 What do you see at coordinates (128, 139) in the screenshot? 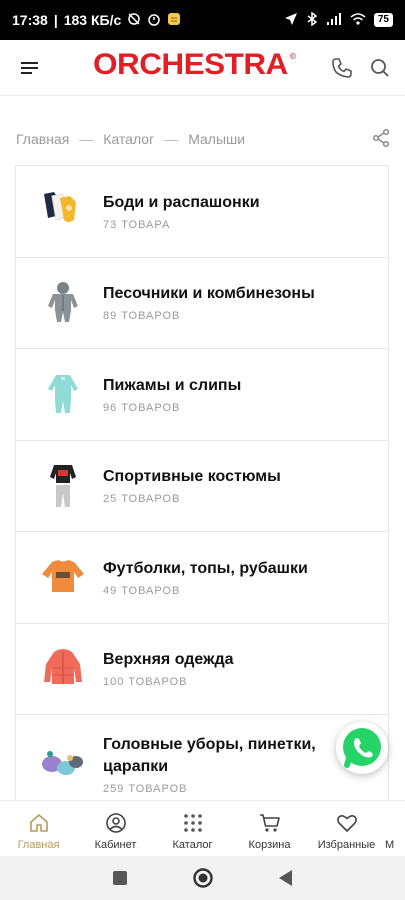
I see `breadcrumb-catalog: Каталог` at bounding box center [128, 139].